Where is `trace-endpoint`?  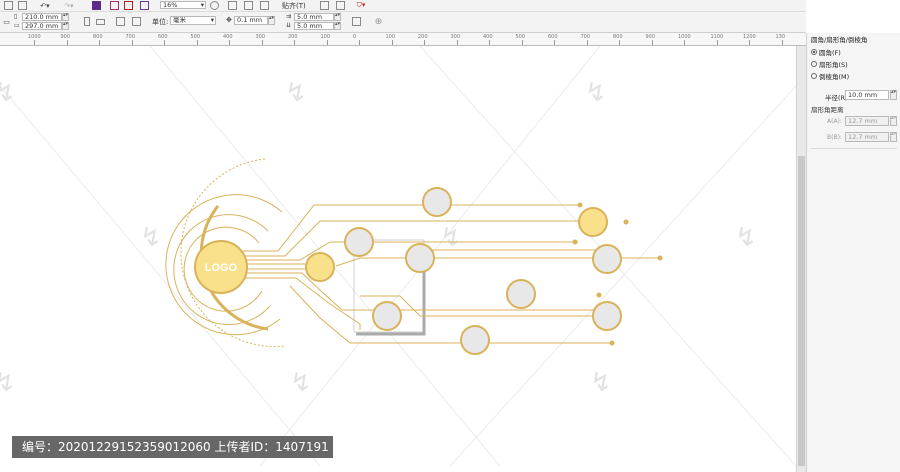
trace-endpoint is located at coordinates (626, 222).